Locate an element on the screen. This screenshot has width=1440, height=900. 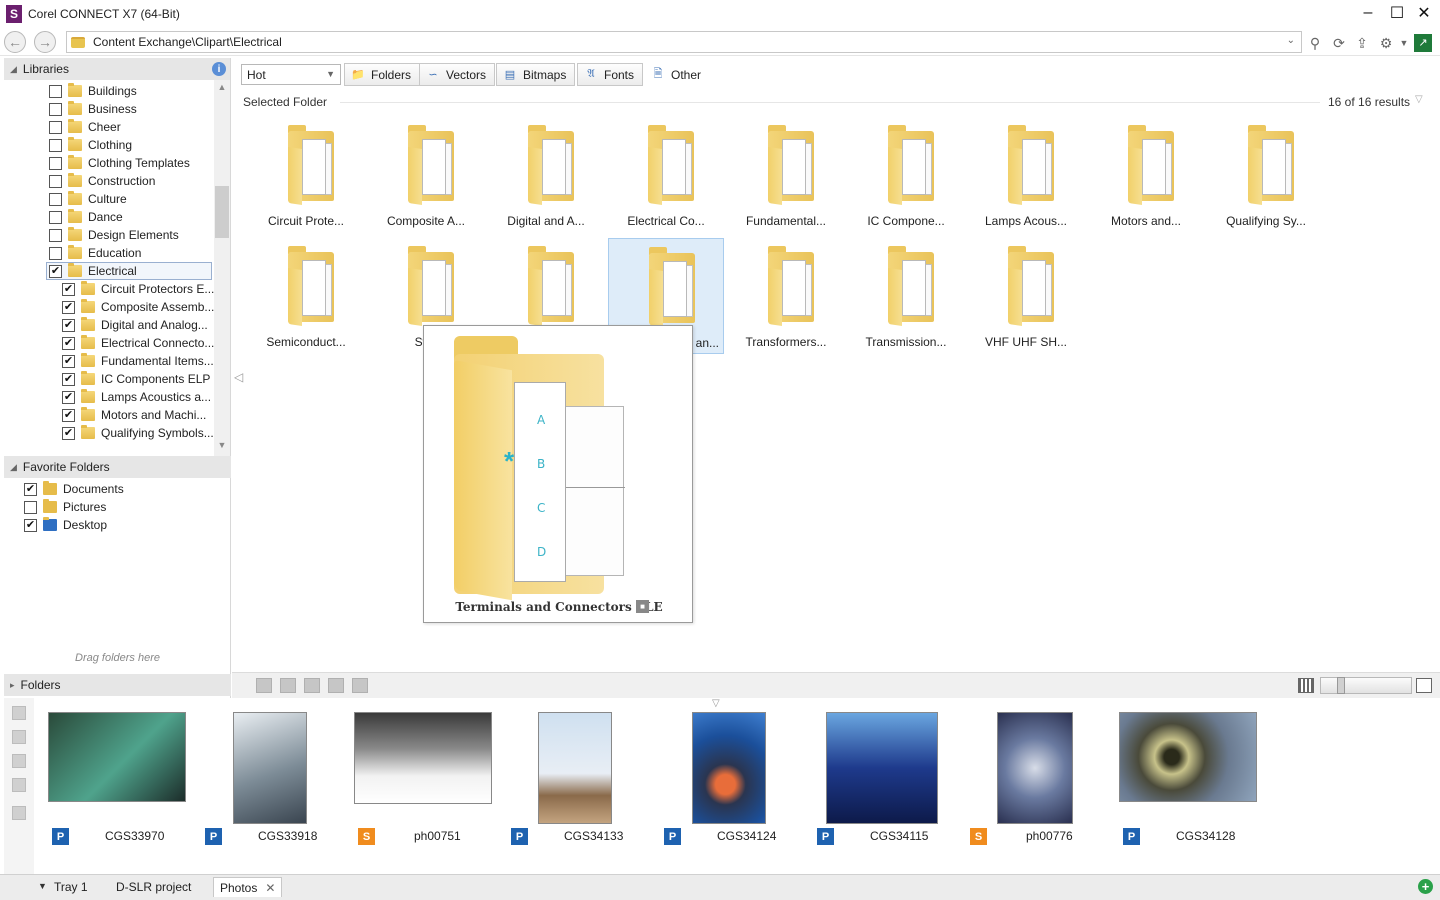
favorite-folder-item: ✔ Documents is located at coordinates (117, 489).